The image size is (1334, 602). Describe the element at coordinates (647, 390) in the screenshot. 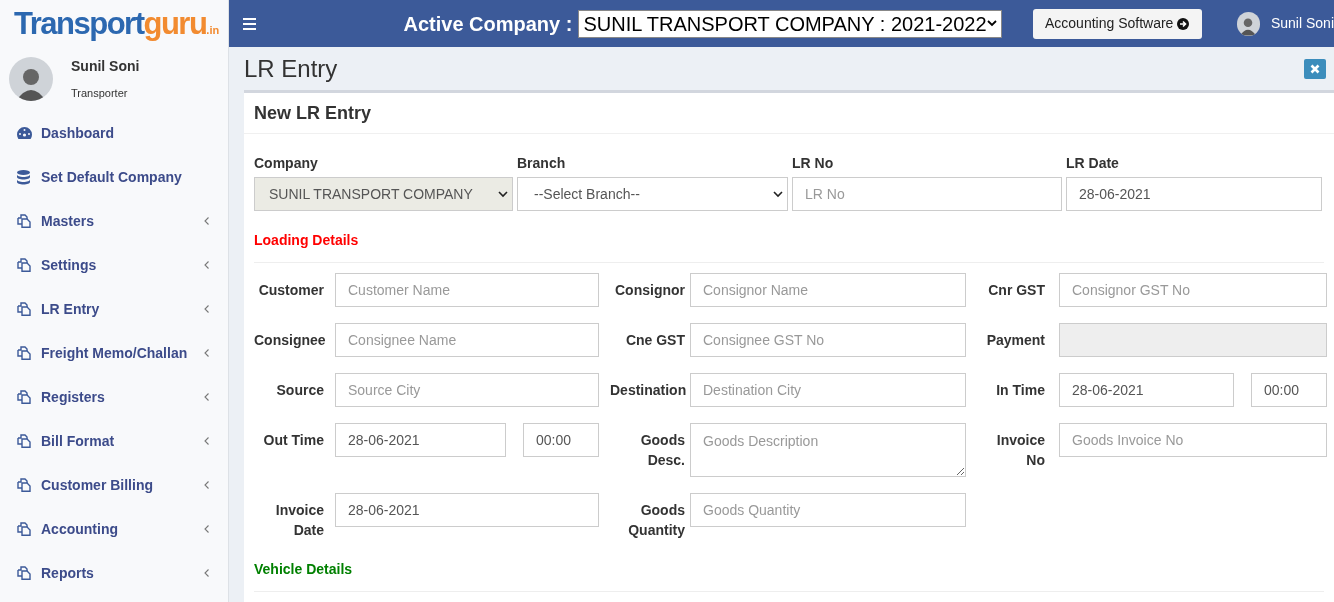

I see `field-label: Destination` at that location.